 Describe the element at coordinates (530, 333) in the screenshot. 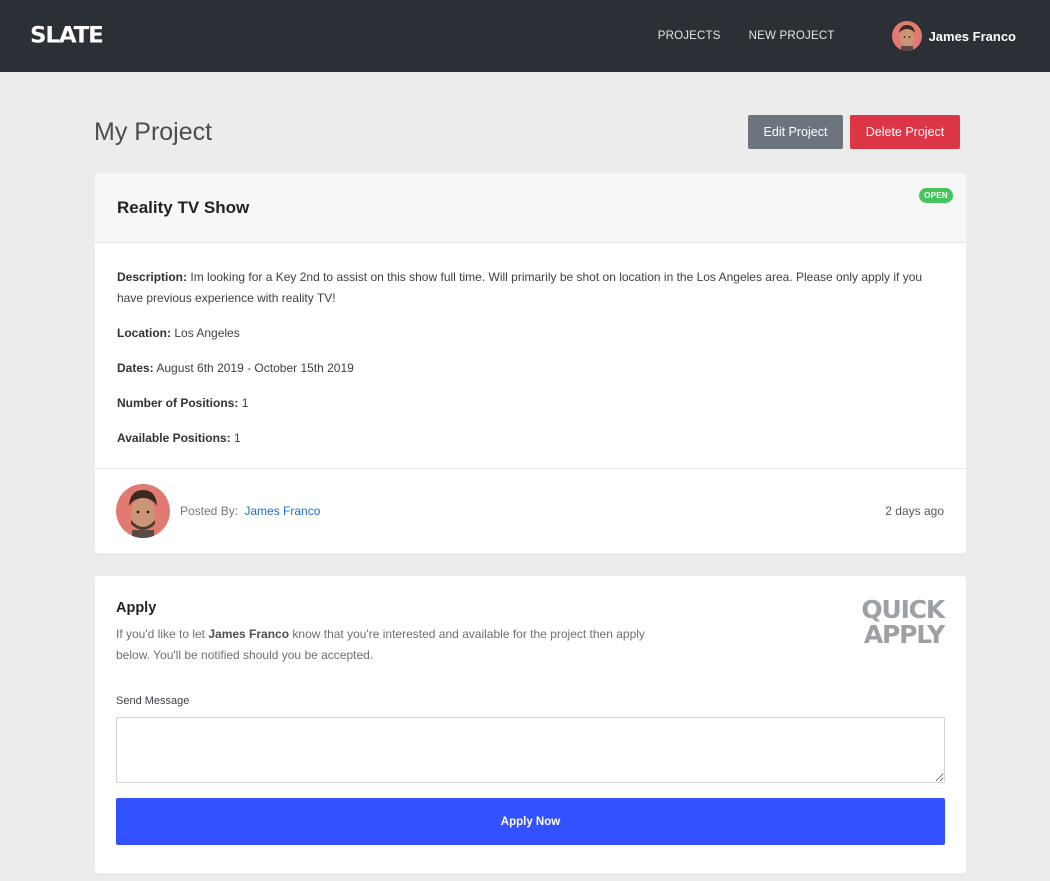

I see `detail-location: Location: Los Angeles` at that location.